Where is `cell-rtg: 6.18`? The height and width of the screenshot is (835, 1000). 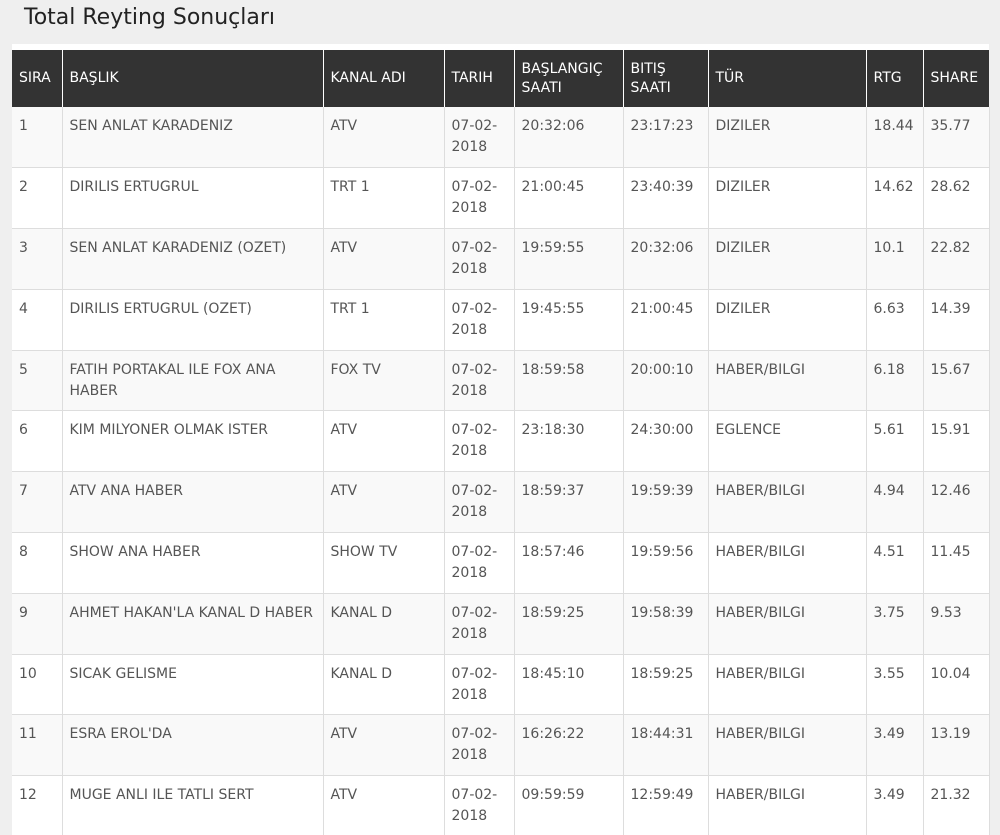
cell-rtg: 6.18 is located at coordinates (895, 381).